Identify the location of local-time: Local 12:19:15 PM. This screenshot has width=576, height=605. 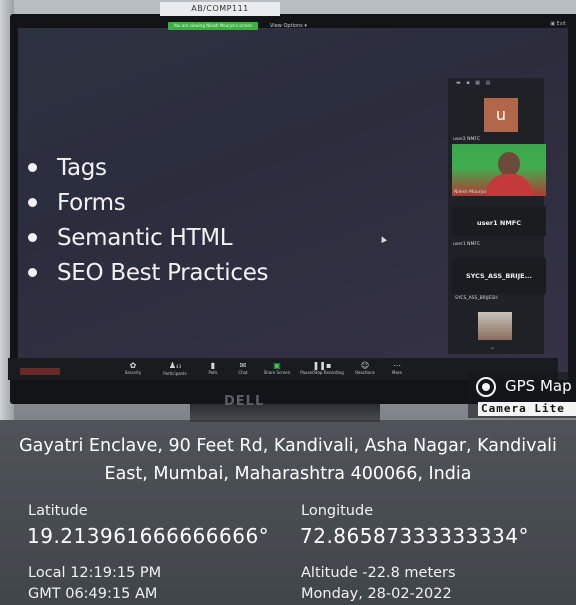
(95, 573).